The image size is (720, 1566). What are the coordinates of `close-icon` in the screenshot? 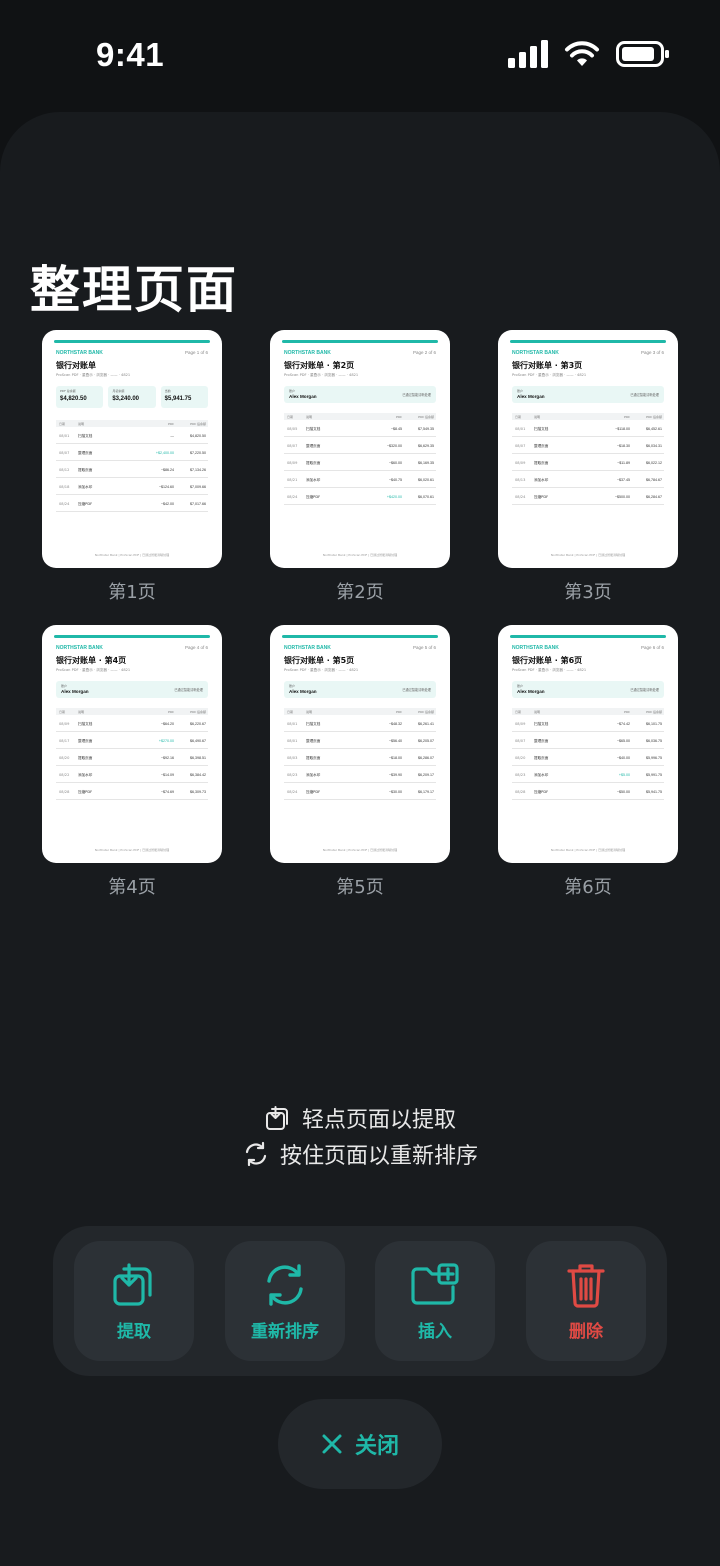 It's located at (332, 1444).